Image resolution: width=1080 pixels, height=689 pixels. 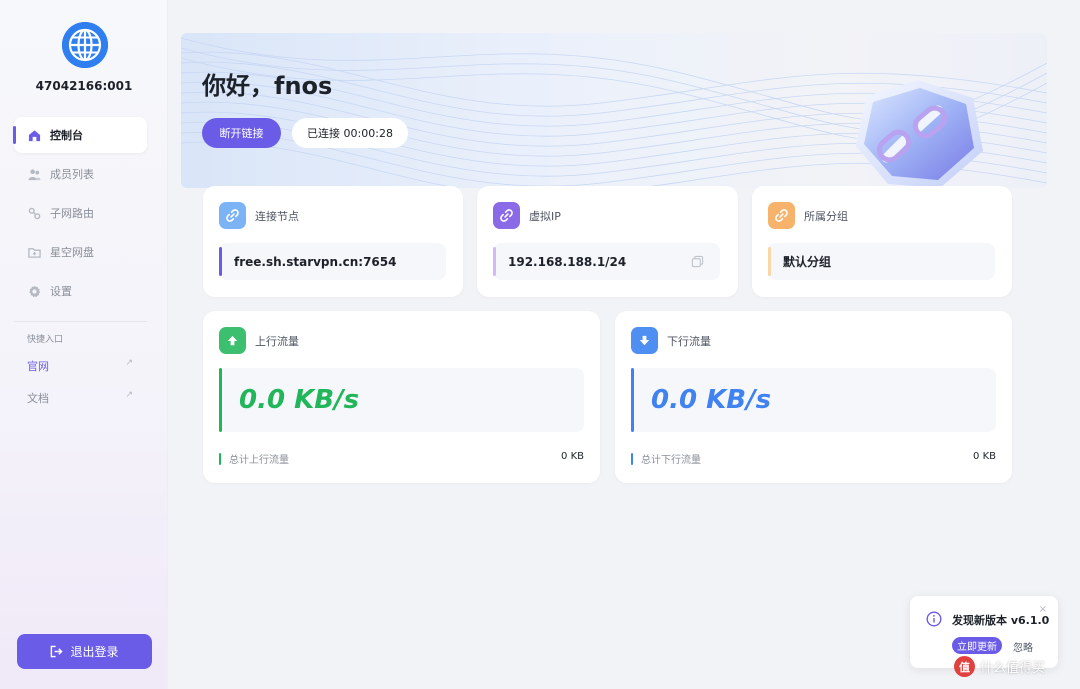 I want to click on copy-icon, so click(x=697, y=261).